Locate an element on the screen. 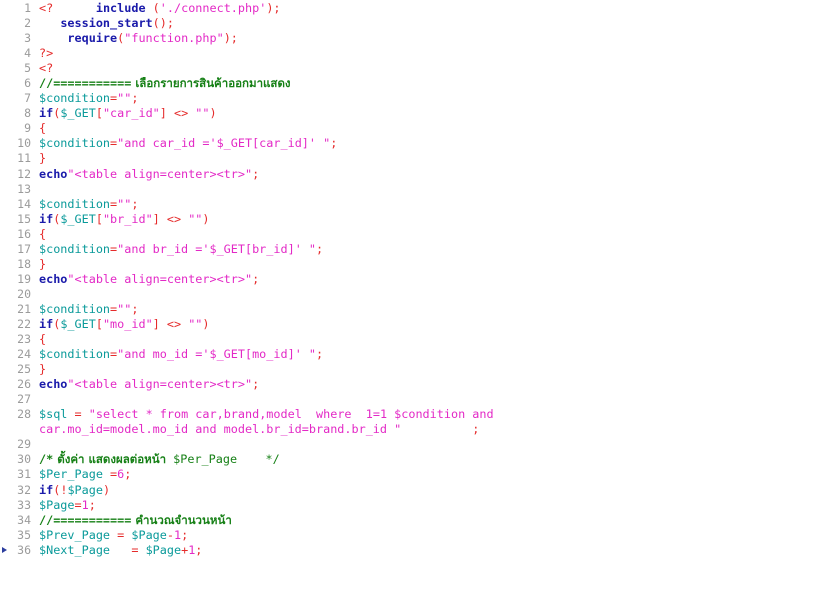 The image size is (819, 590). code-line: 3 require("function.php"); is located at coordinates (409, 38).